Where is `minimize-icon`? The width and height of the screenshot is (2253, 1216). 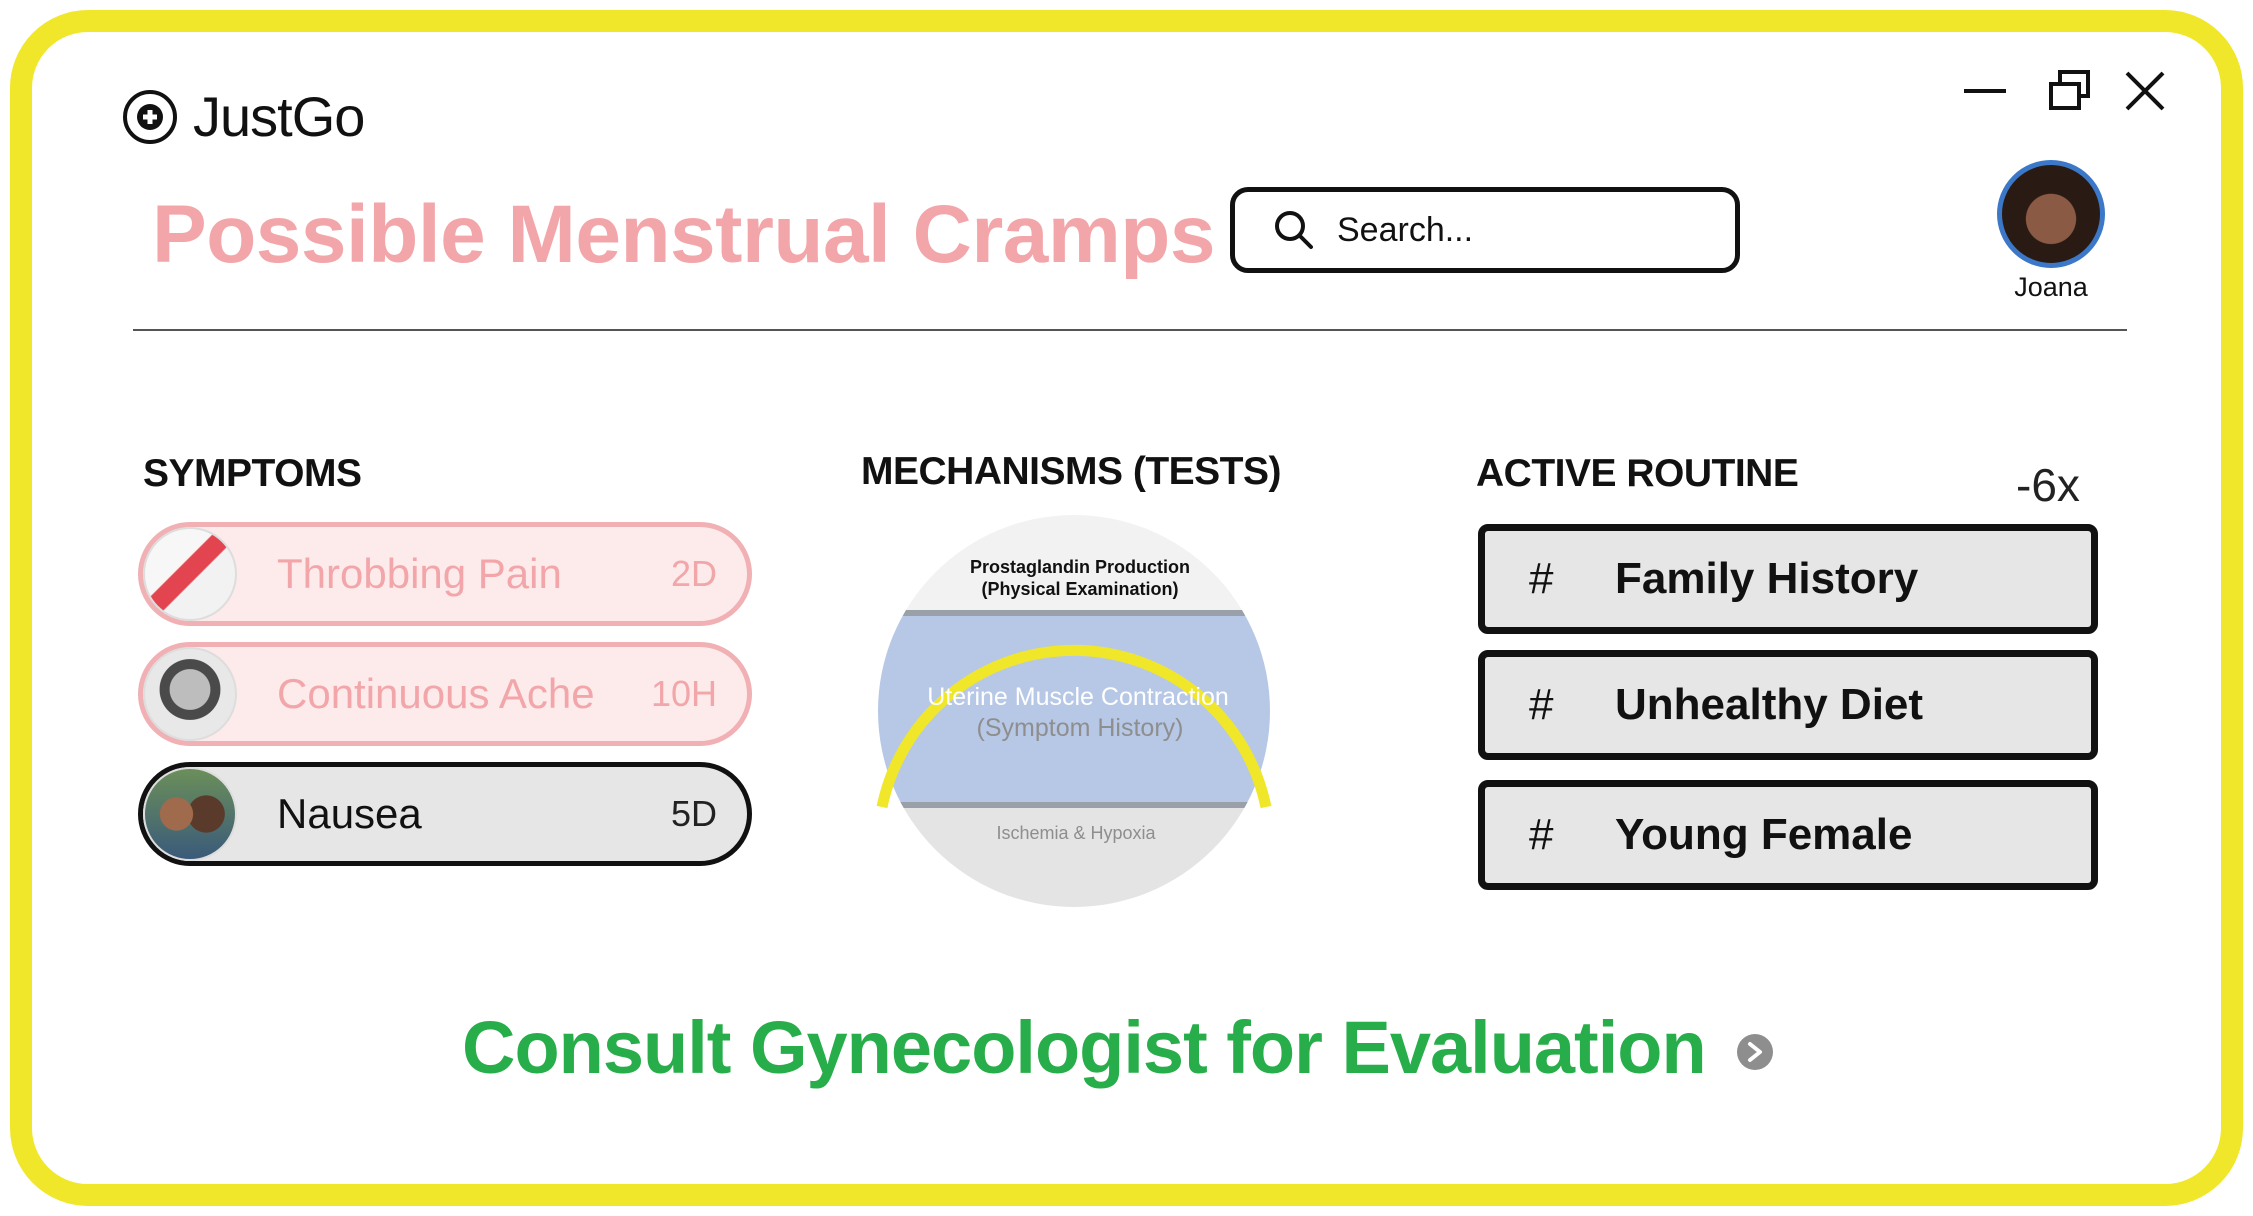
minimize-icon is located at coordinates (1985, 91).